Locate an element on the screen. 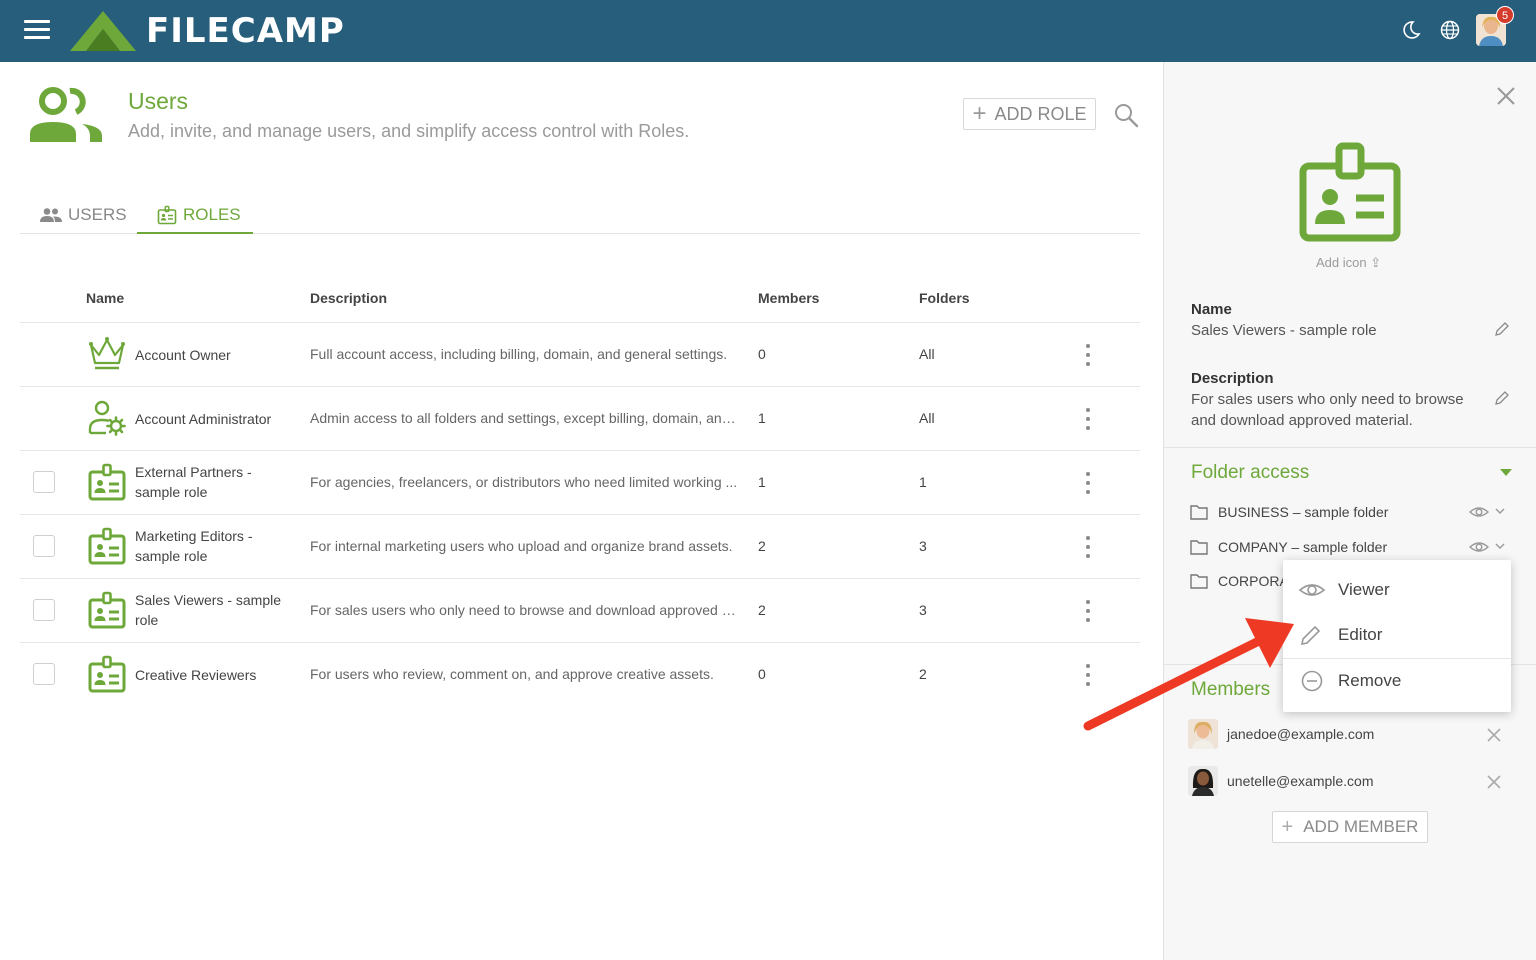 The image size is (1536, 960). menu-item-remove: Remove is located at coordinates (1397, 681).